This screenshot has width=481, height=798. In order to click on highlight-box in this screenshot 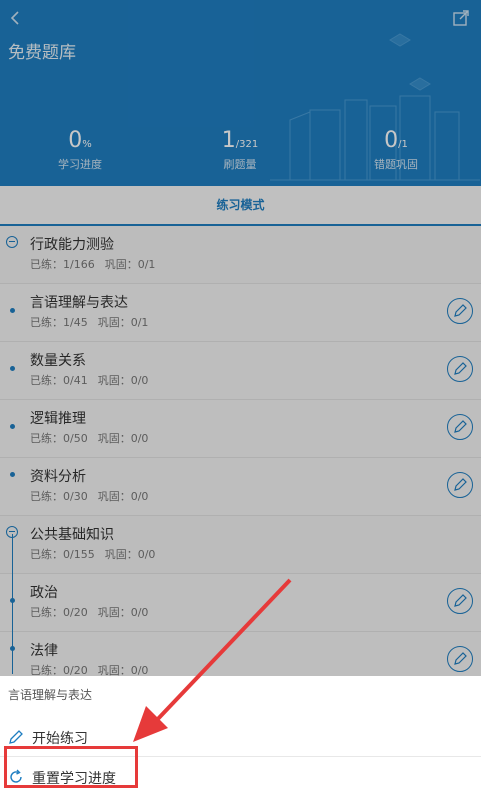, I will do `click(71, 767)`.